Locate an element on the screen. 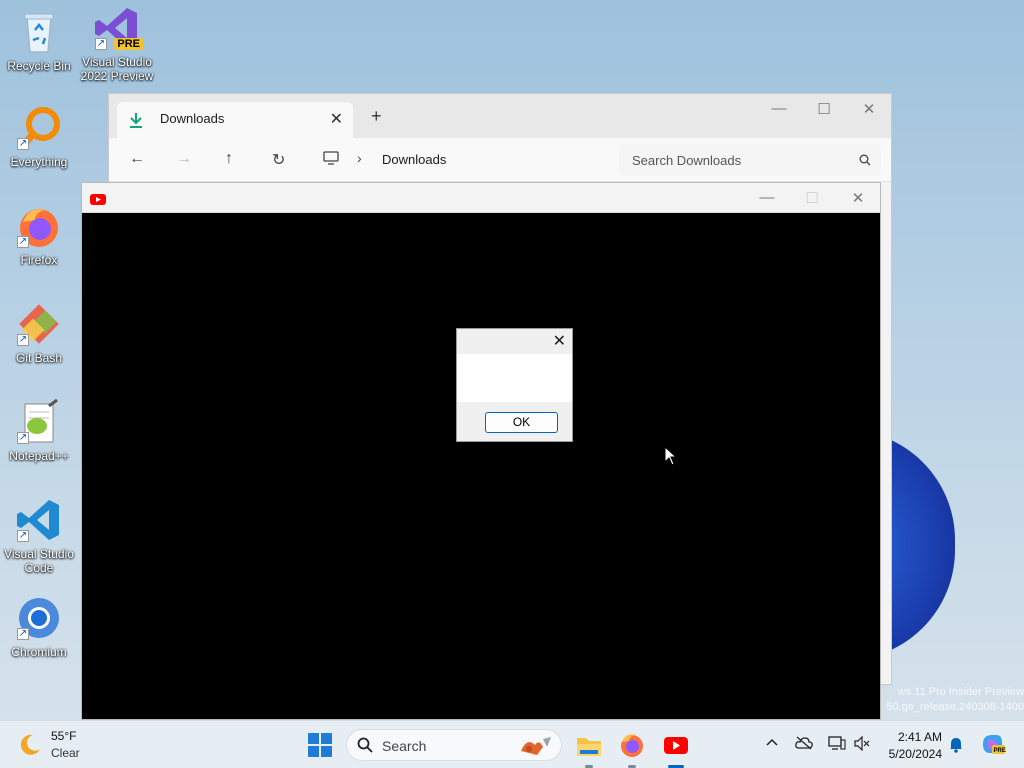  new-tab-button: + is located at coordinates (376, 116).